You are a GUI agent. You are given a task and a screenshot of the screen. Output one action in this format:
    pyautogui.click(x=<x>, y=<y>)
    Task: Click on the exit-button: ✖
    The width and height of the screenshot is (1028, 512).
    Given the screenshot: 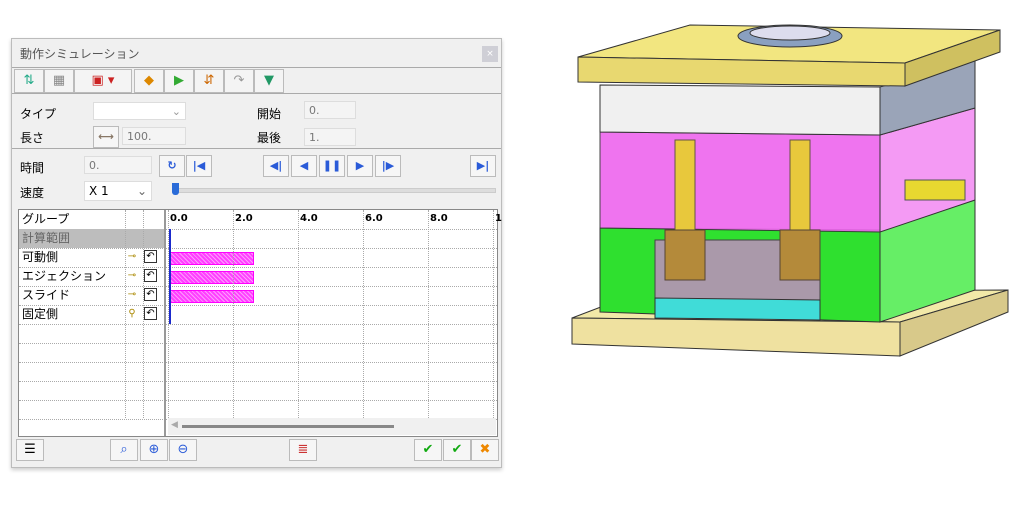 What is the action you would take?
    pyautogui.click(x=485, y=450)
    